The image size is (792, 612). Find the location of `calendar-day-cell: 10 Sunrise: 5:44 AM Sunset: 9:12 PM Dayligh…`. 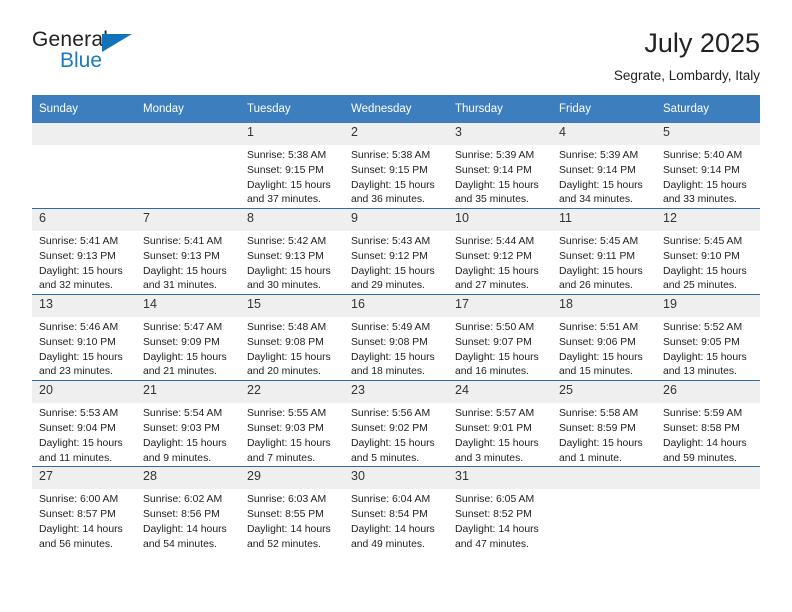

calendar-day-cell: 10 Sunrise: 5:44 AM Sunset: 9:12 PM Dayligh… is located at coordinates (500, 251).